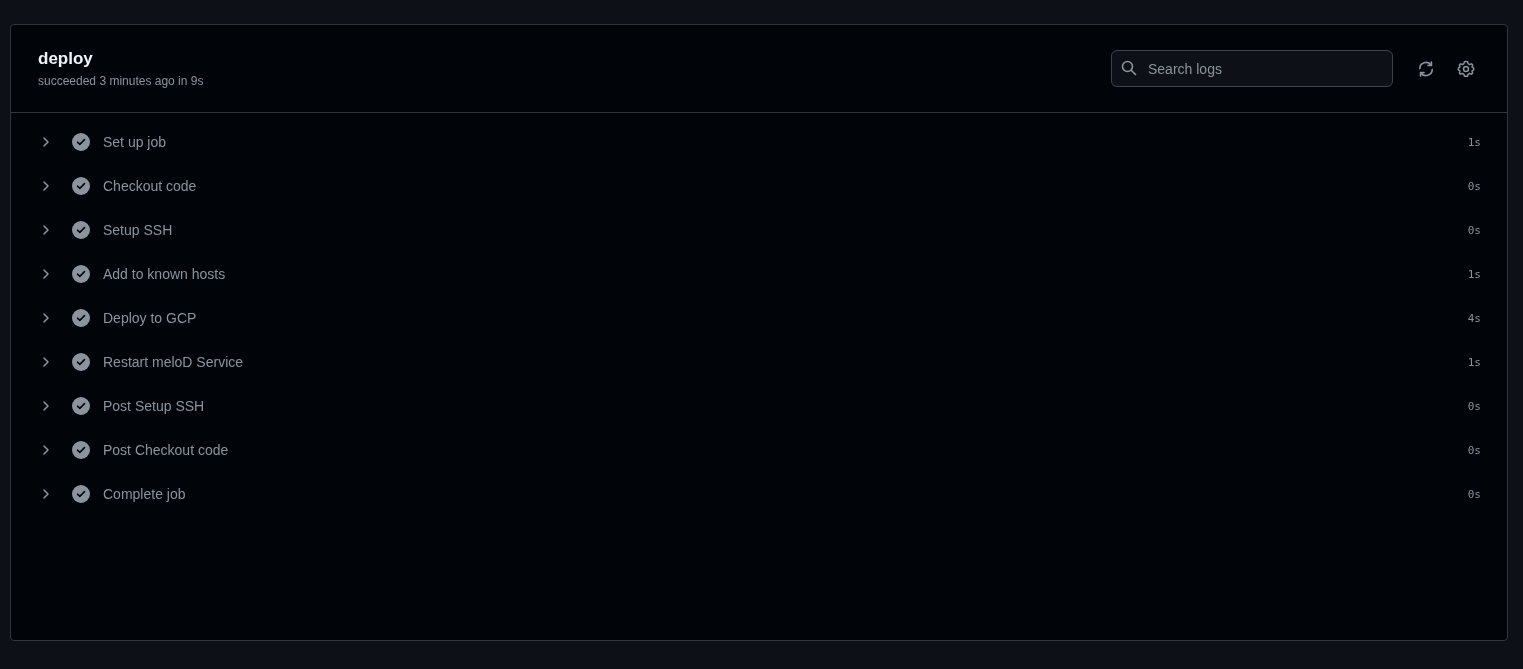 The width and height of the screenshot is (1523, 669). What do you see at coordinates (150, 186) in the screenshot?
I see `step-name: Checkout code` at bounding box center [150, 186].